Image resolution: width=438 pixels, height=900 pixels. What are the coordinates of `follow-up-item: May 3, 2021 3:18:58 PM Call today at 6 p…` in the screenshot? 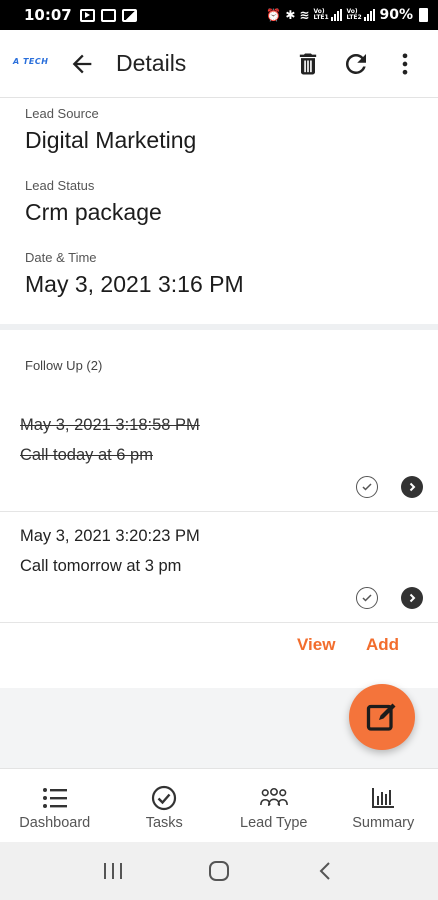 It's located at (219, 456).